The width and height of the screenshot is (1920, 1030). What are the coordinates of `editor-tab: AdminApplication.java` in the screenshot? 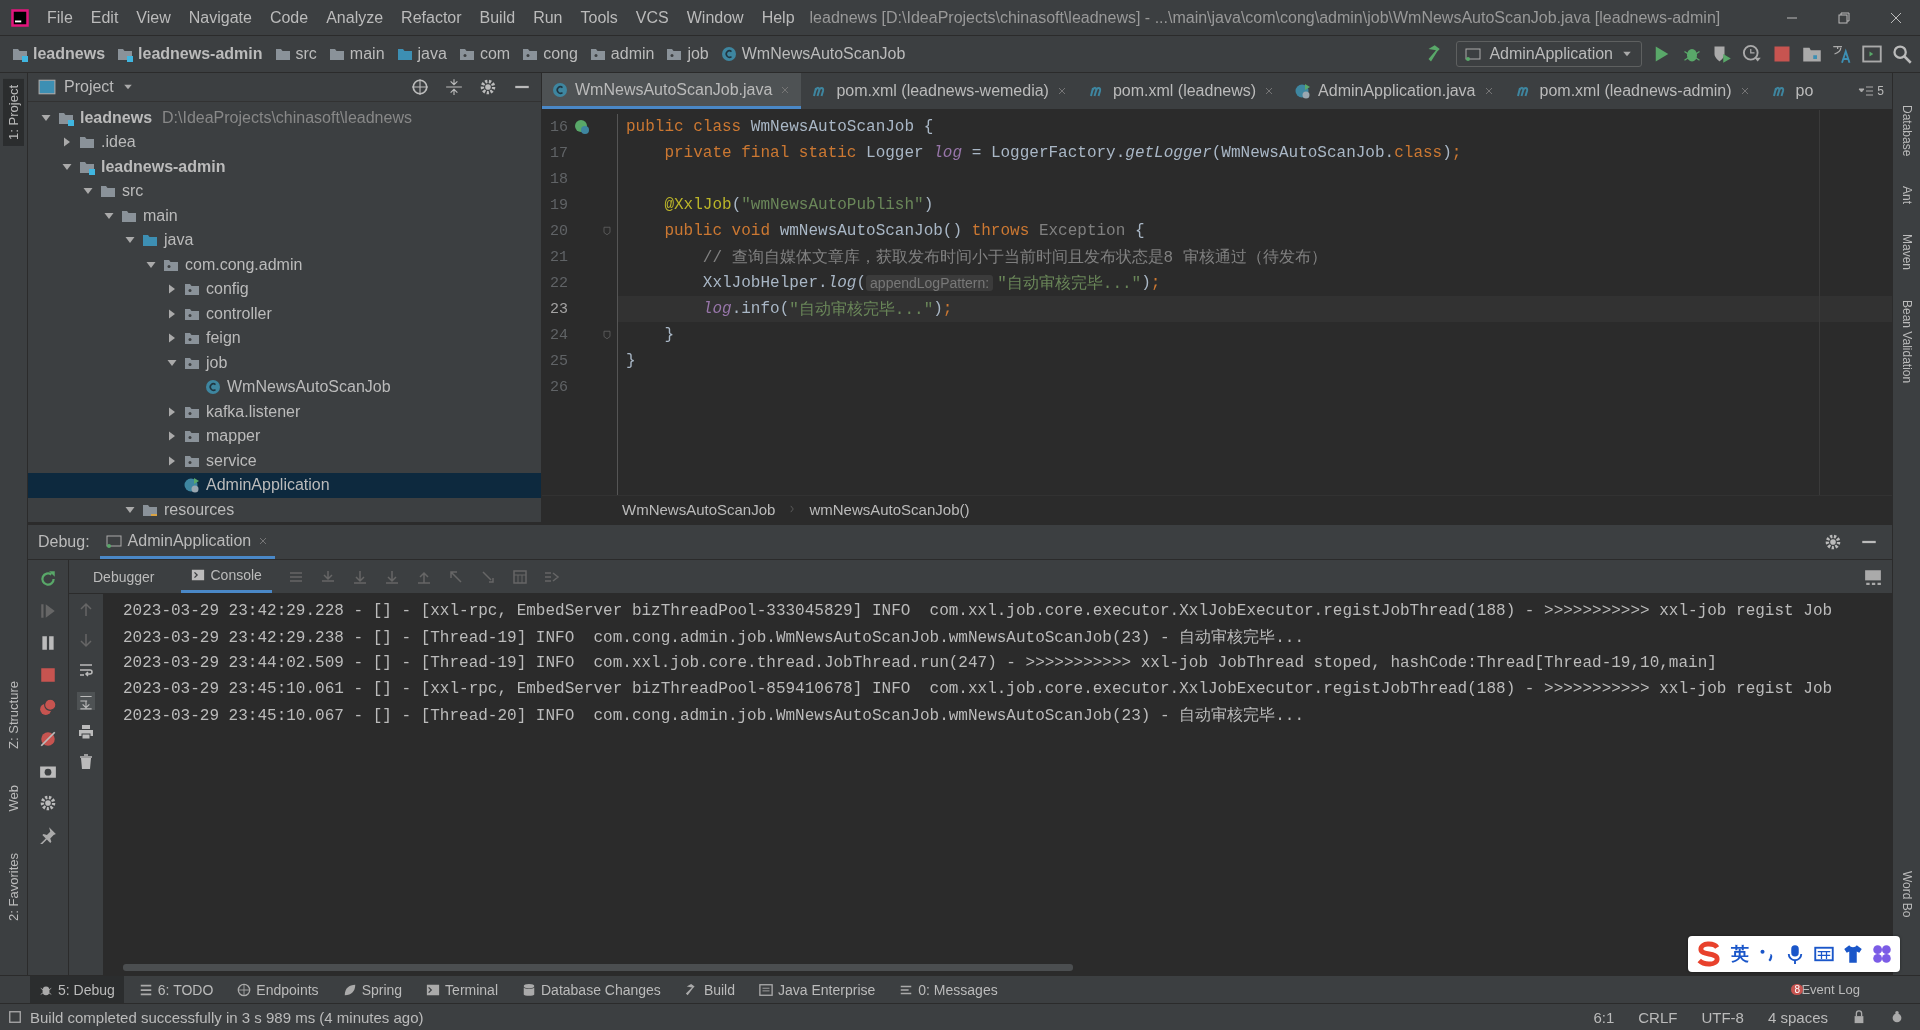 It's located at (1395, 91).